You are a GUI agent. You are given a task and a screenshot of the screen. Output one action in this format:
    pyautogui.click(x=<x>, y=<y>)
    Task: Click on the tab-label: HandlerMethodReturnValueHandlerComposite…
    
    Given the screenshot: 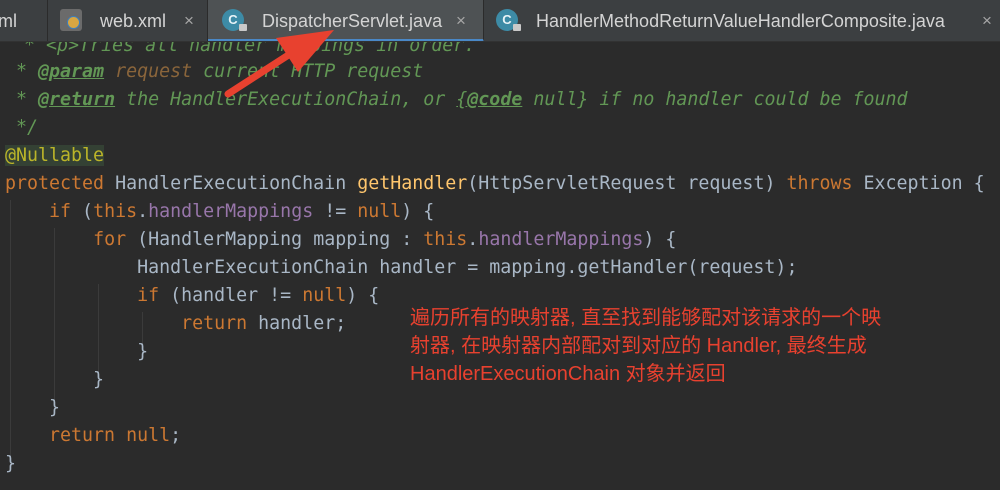 What is the action you would take?
    pyautogui.click(x=740, y=21)
    